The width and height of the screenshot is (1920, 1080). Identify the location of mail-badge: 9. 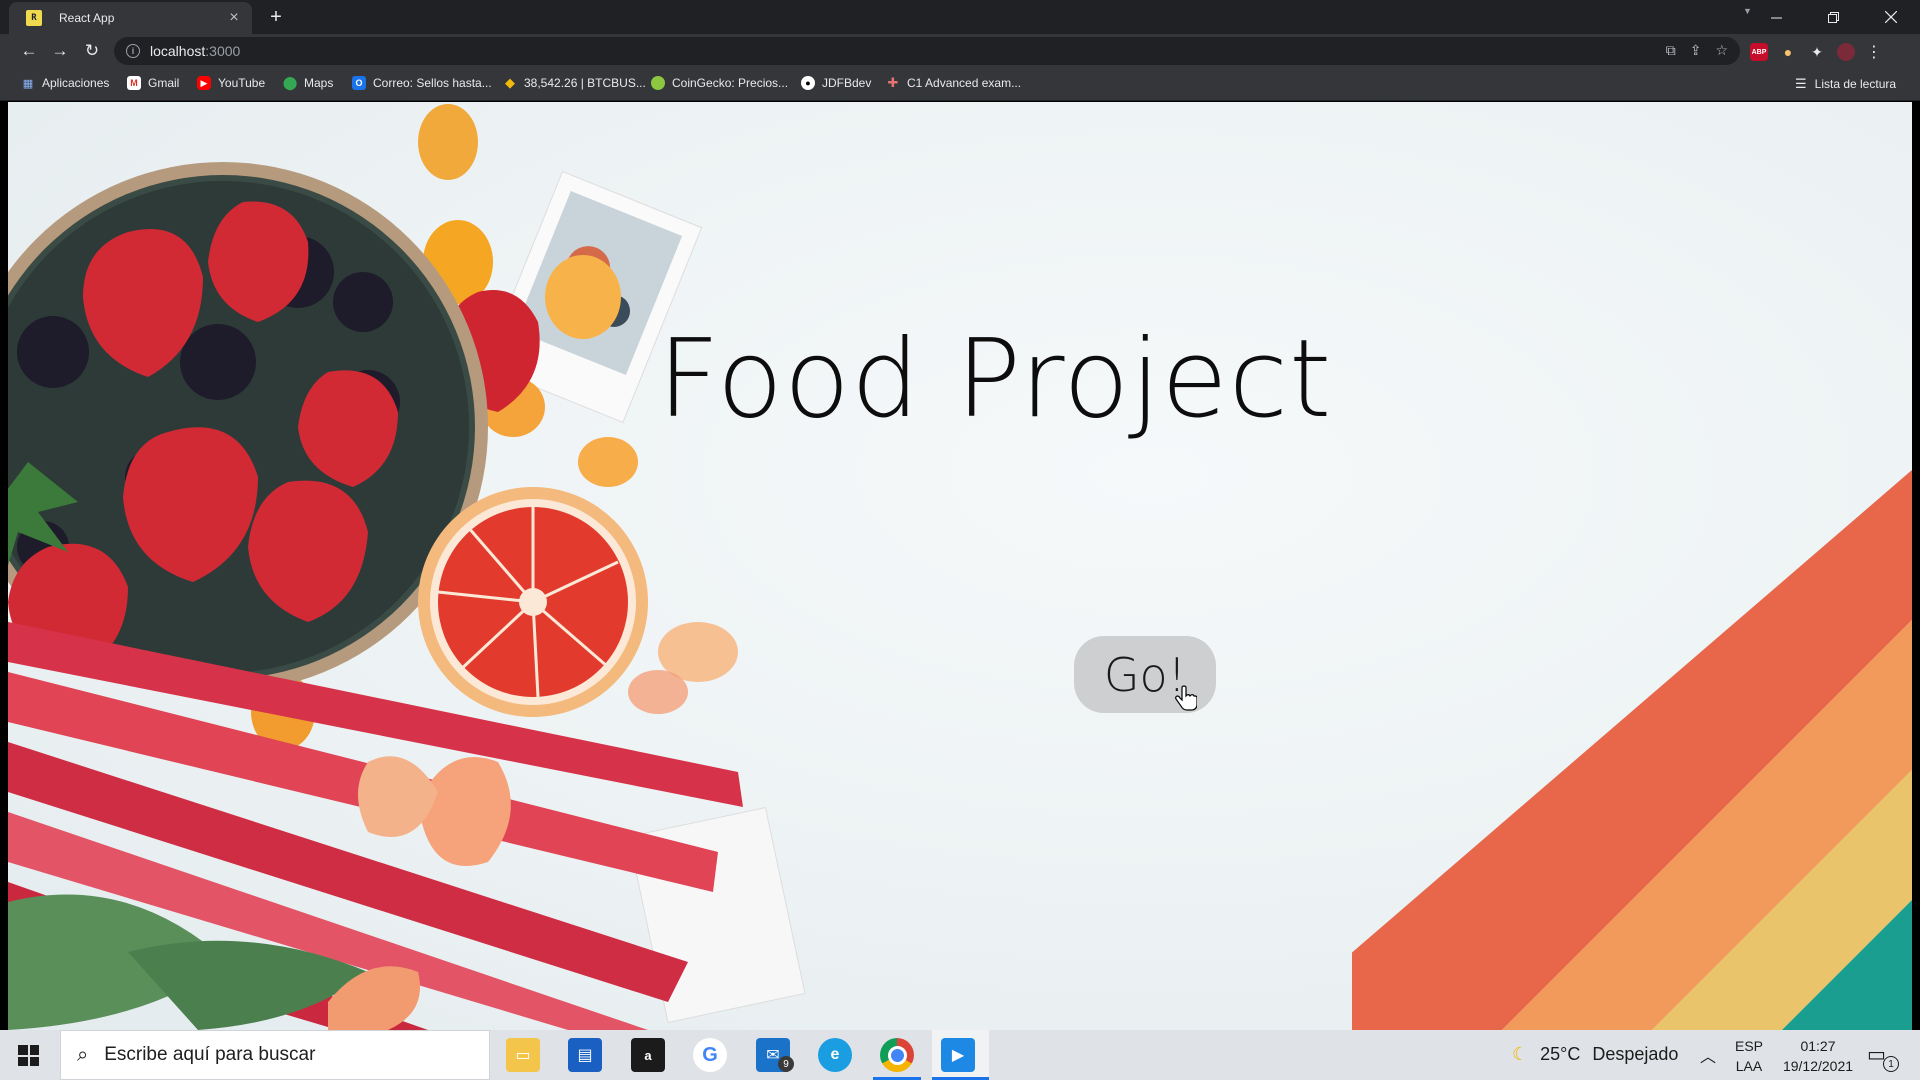
(786, 1064).